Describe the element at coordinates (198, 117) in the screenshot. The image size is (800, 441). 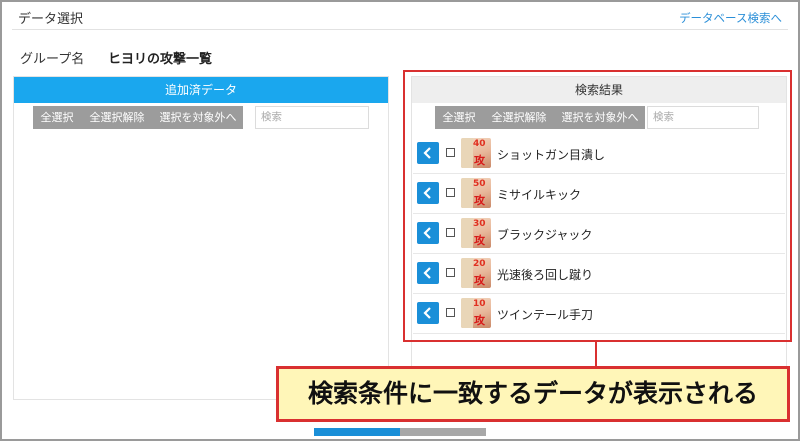
I see `left-exclude-selected-button: 選択を対象外へ` at that location.